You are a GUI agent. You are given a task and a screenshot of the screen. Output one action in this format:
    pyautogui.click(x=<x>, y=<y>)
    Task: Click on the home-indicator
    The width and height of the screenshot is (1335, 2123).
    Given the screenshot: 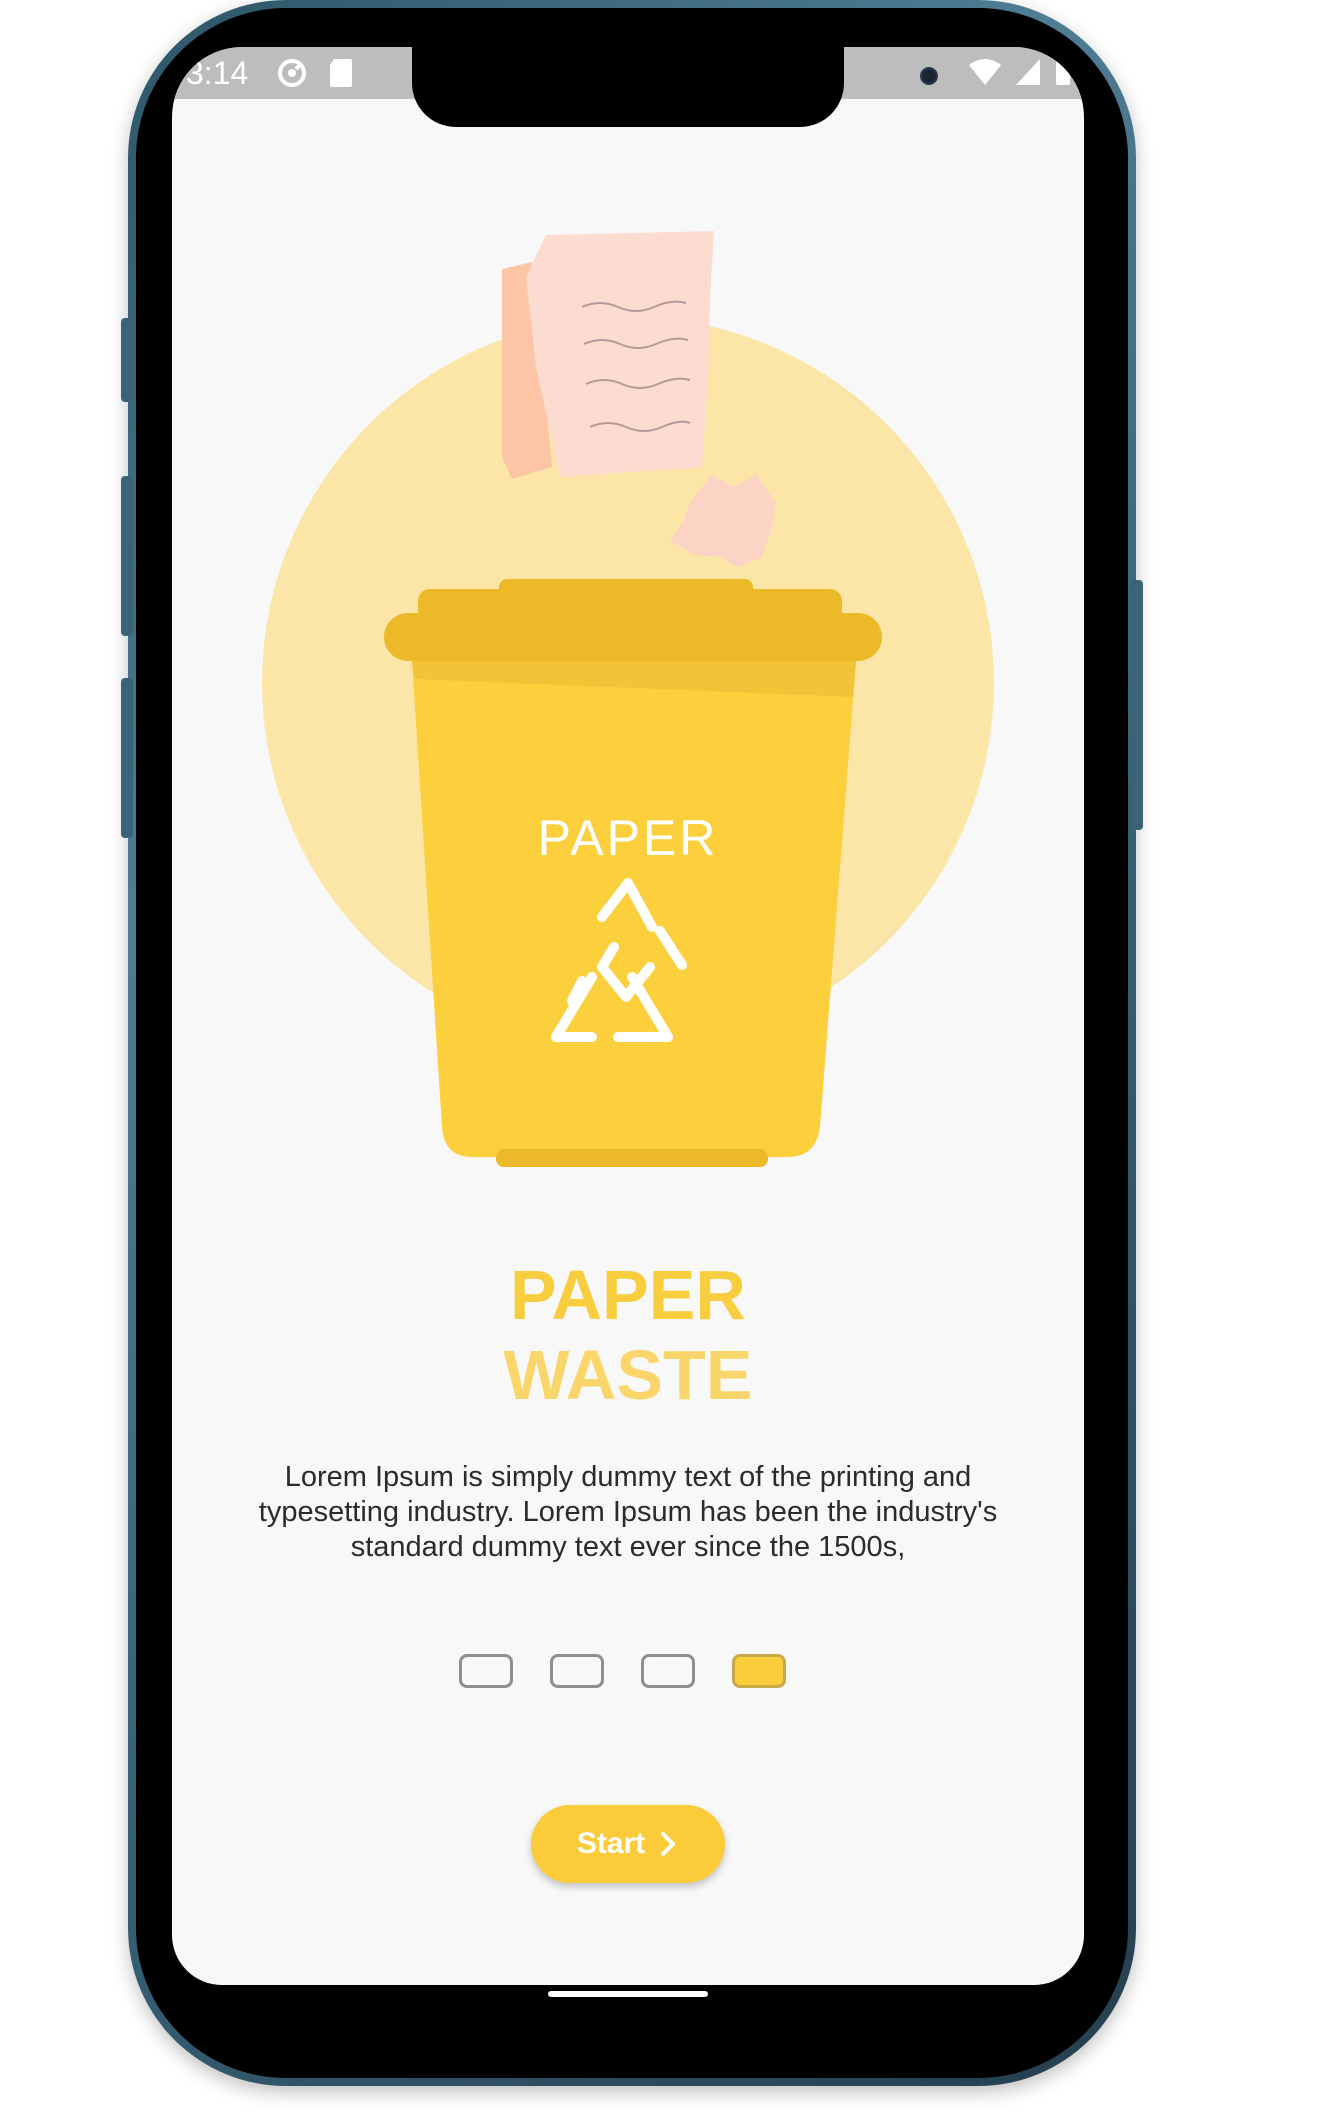 What is the action you would take?
    pyautogui.click(x=628, y=1994)
    